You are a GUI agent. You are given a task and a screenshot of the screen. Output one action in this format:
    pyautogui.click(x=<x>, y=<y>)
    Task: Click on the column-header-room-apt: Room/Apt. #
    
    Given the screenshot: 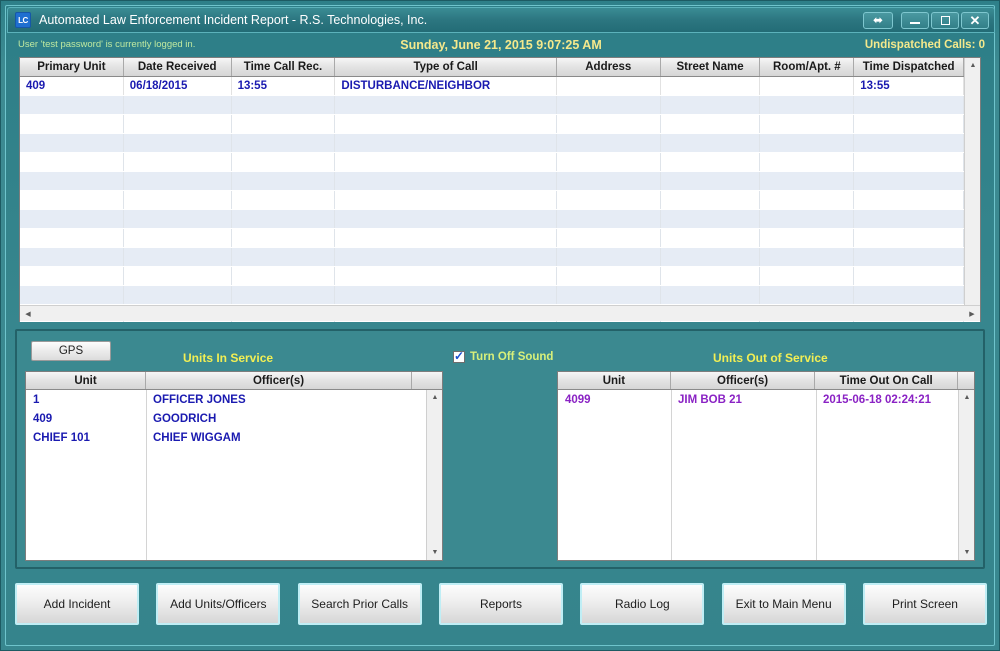 What is the action you would take?
    pyautogui.click(x=807, y=67)
    